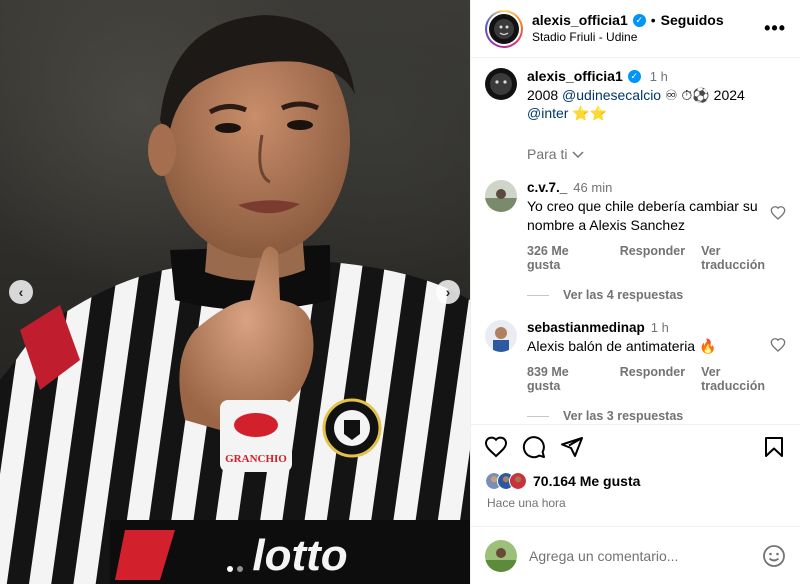 This screenshot has width=800, height=584. What do you see at coordinates (501, 555) in the screenshot?
I see `current-user-avatar` at bounding box center [501, 555].